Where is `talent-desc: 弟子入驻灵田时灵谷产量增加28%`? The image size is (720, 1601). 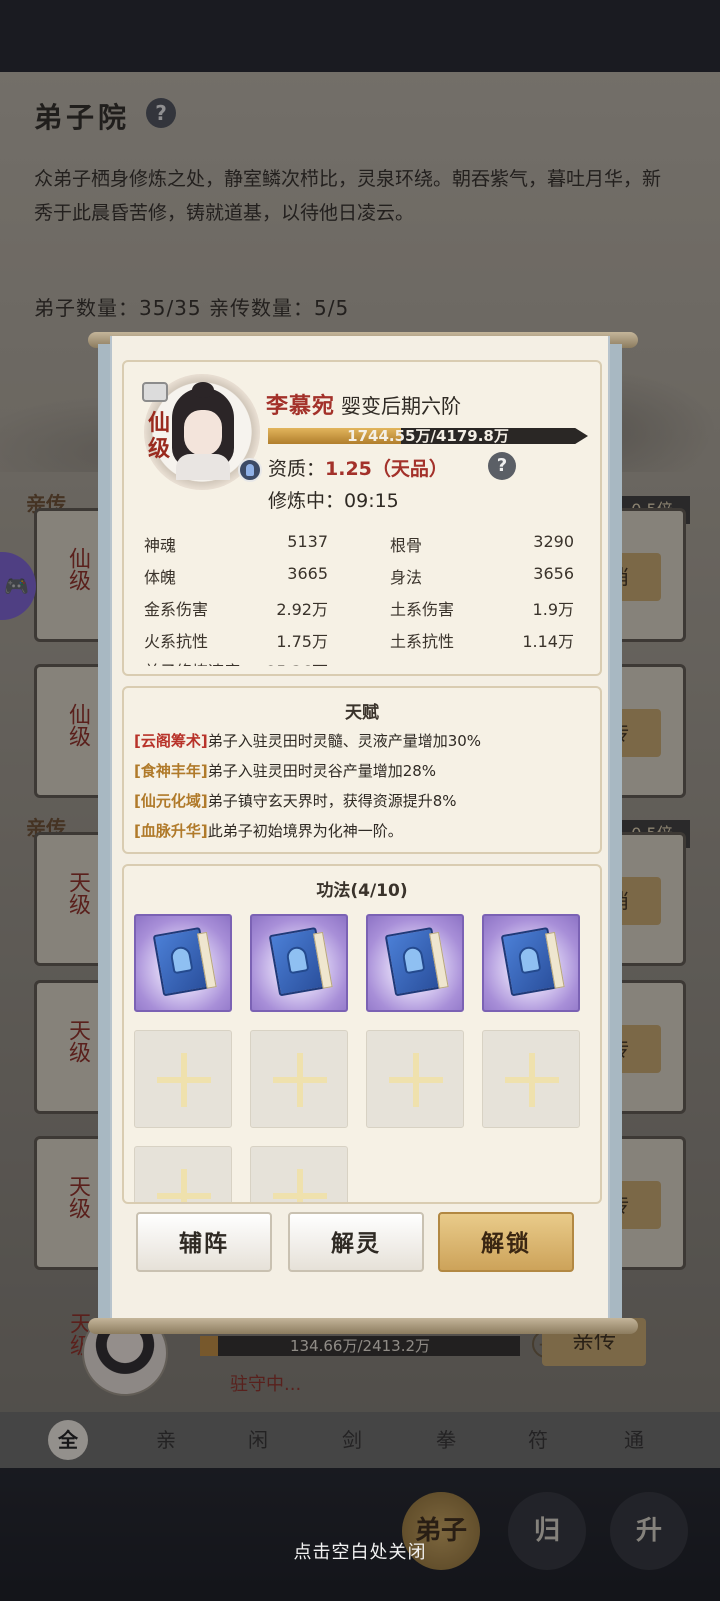
talent-desc: 弟子入驻灵田时灵谷产量增加28% is located at coordinates (322, 771).